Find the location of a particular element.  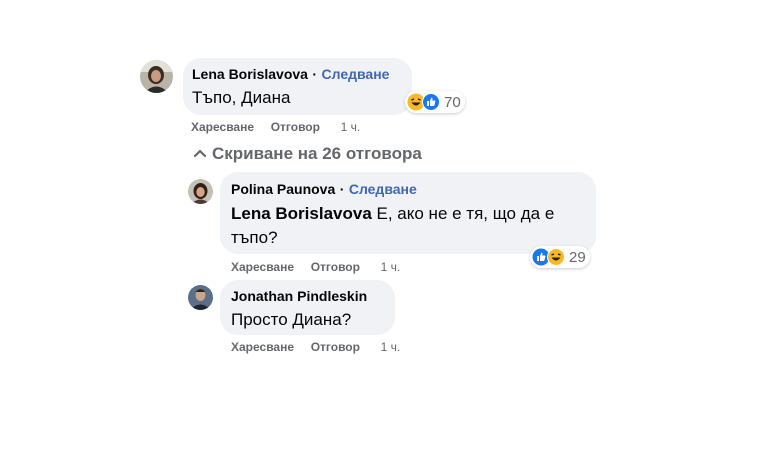

comment-text: Тъпо, Диана is located at coordinates (241, 97).